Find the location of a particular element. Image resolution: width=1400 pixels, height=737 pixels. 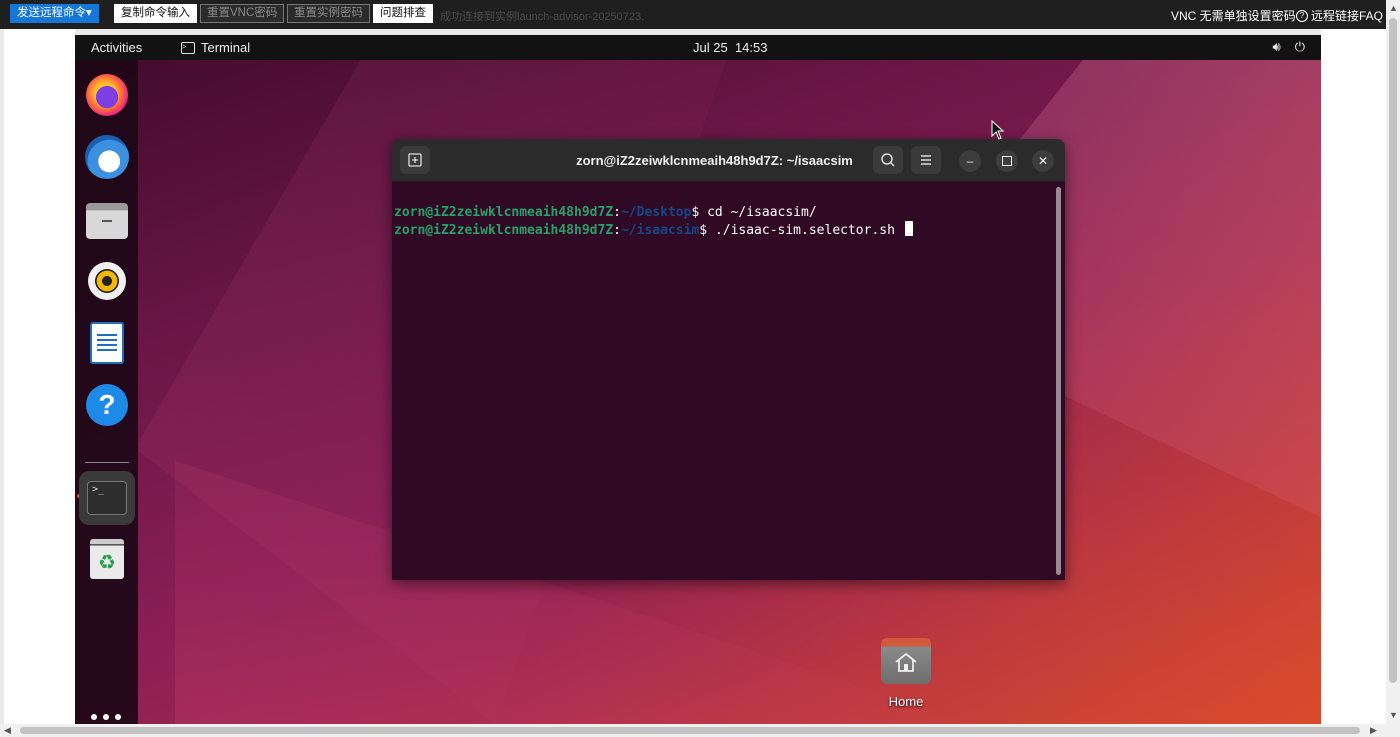

troubleshoot-button: 问题排查 is located at coordinates (403, 13).